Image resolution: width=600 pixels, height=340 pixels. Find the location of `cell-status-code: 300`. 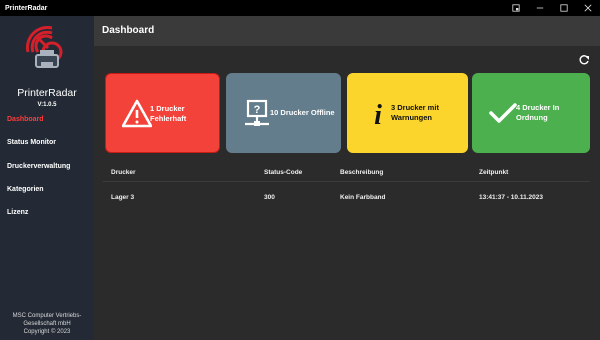

cell-status-code: 300 is located at coordinates (269, 197).